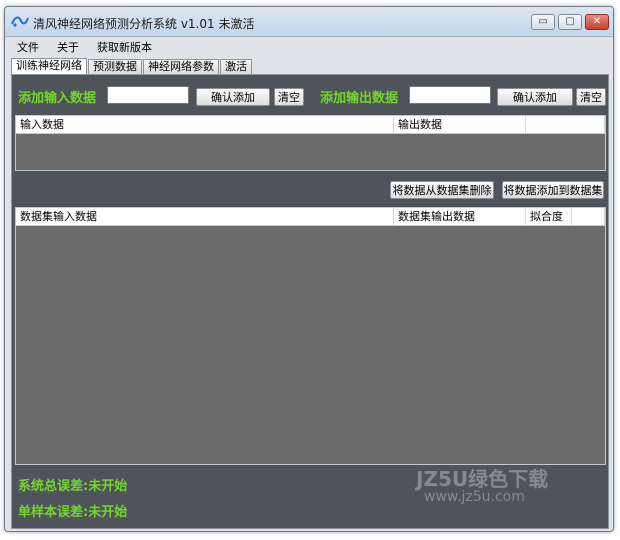  I want to click on total-error-label: 系统总误差:, so click(53, 486).